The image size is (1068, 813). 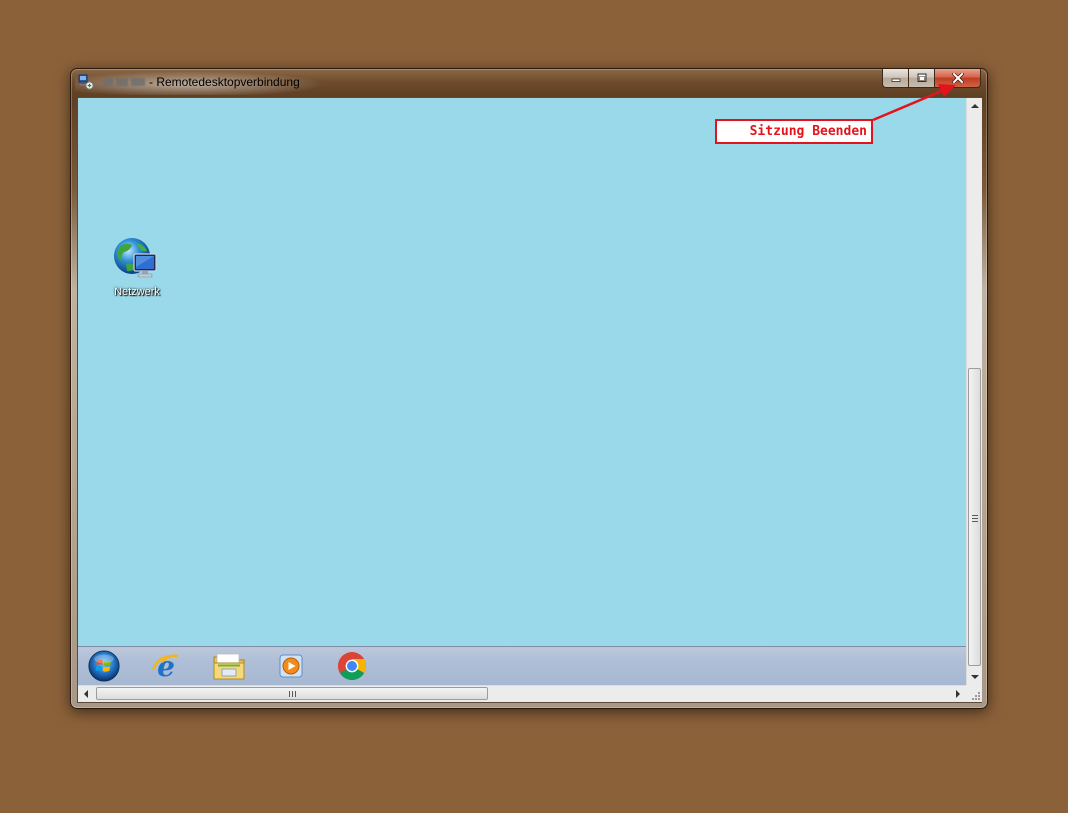 I want to click on taskbar-media-player, so click(x=291, y=666).